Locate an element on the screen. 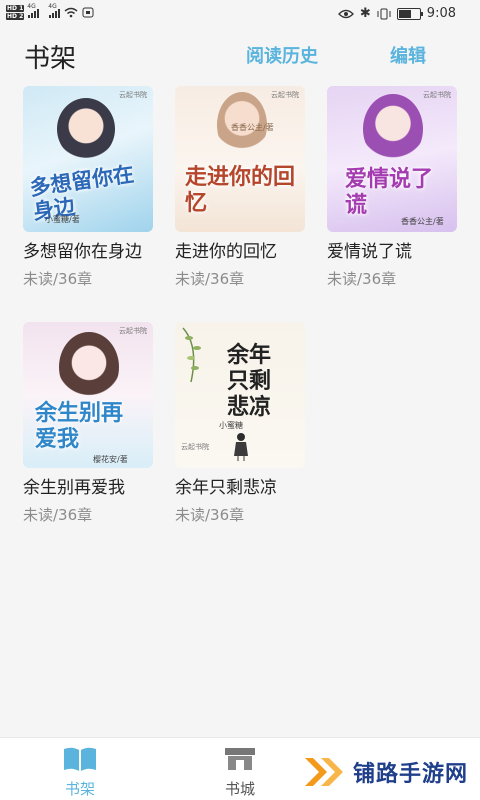 This screenshot has height=800, width=480. reading-history-button: 阅读历史 is located at coordinates (282, 55).